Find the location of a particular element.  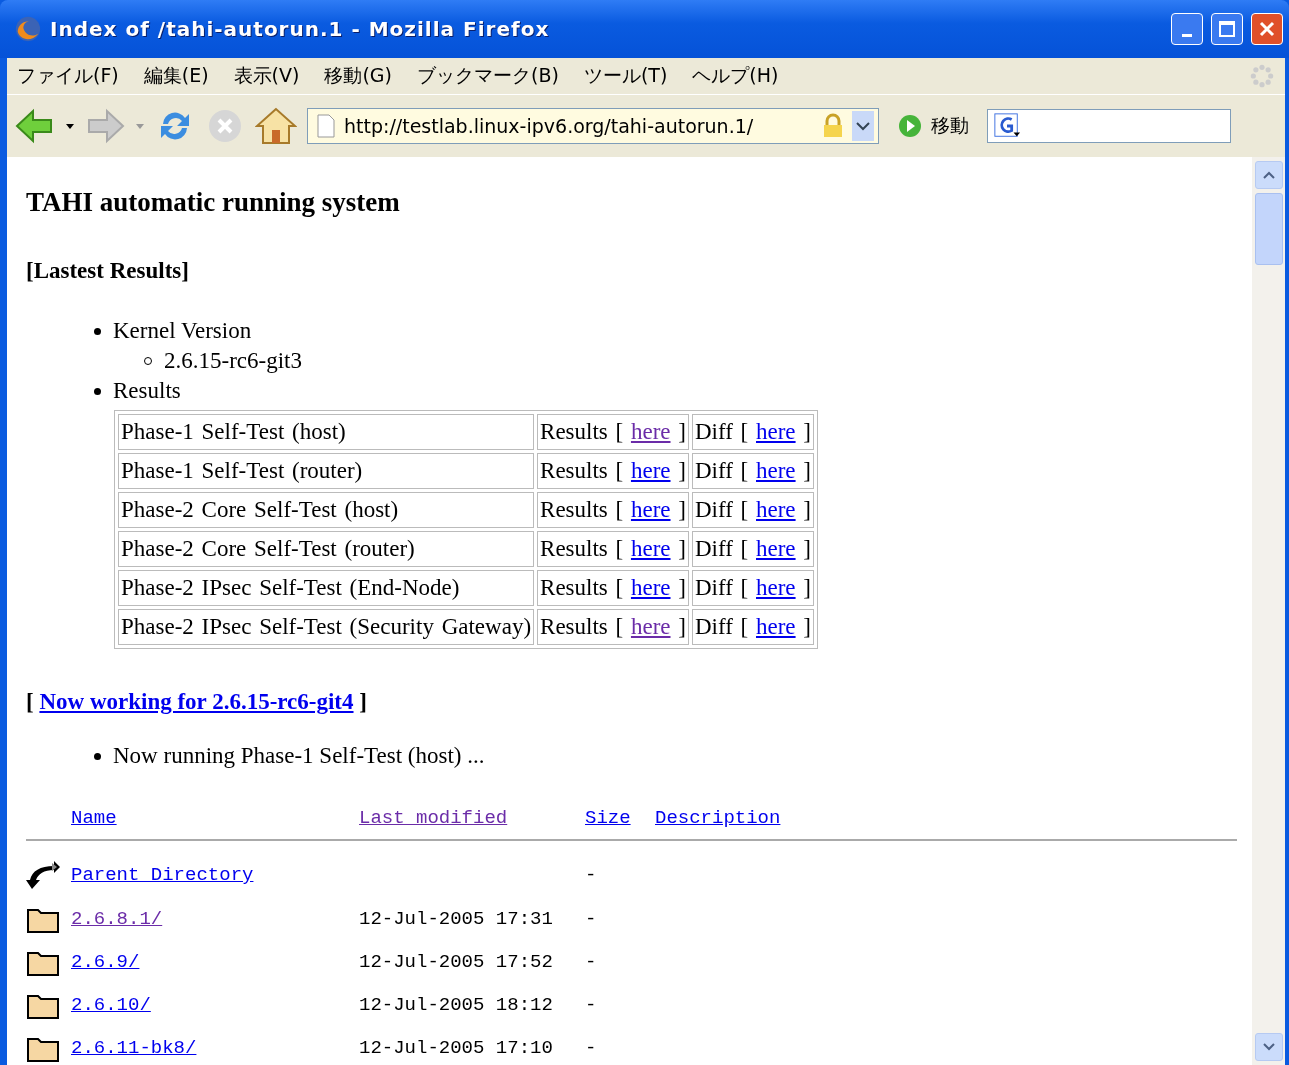

back-icon is located at coordinates (35, 126).